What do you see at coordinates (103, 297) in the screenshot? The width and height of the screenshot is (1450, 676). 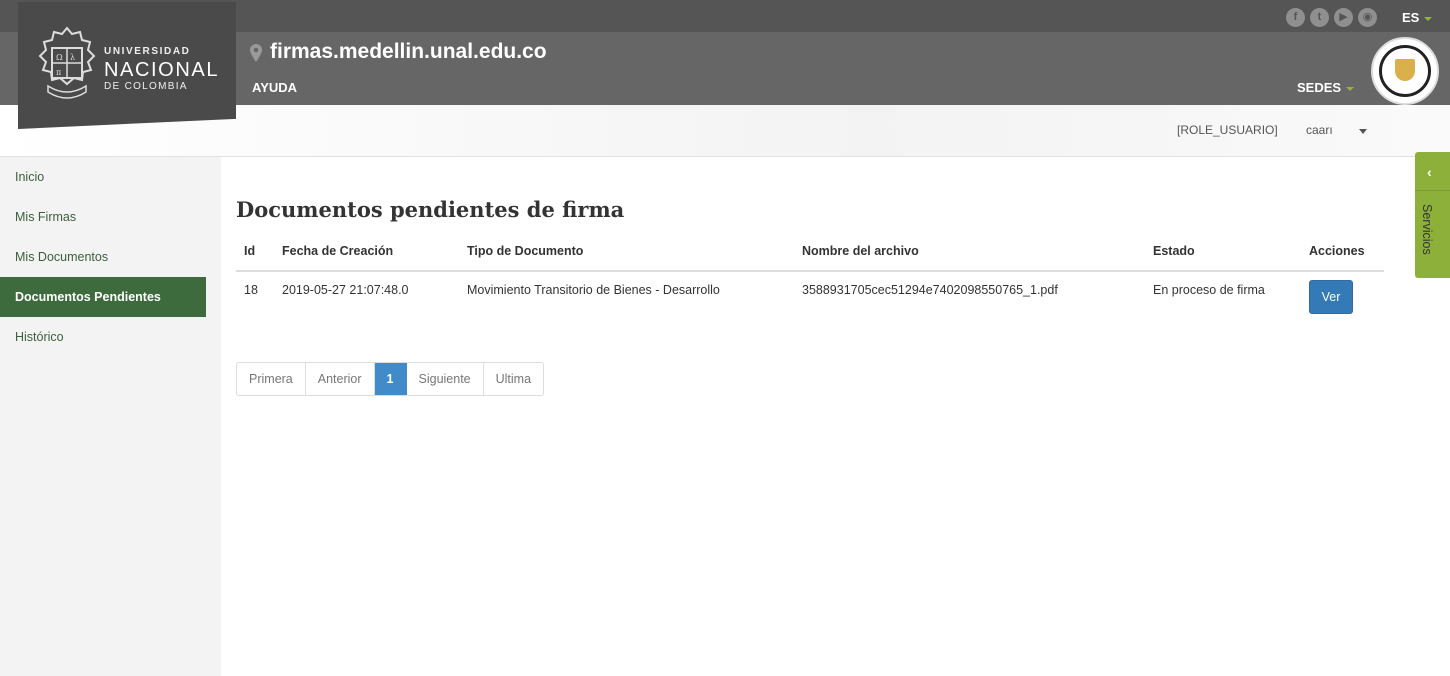 I see `sidebar-item-documentos-pendientes: Documentos Pendientes` at bounding box center [103, 297].